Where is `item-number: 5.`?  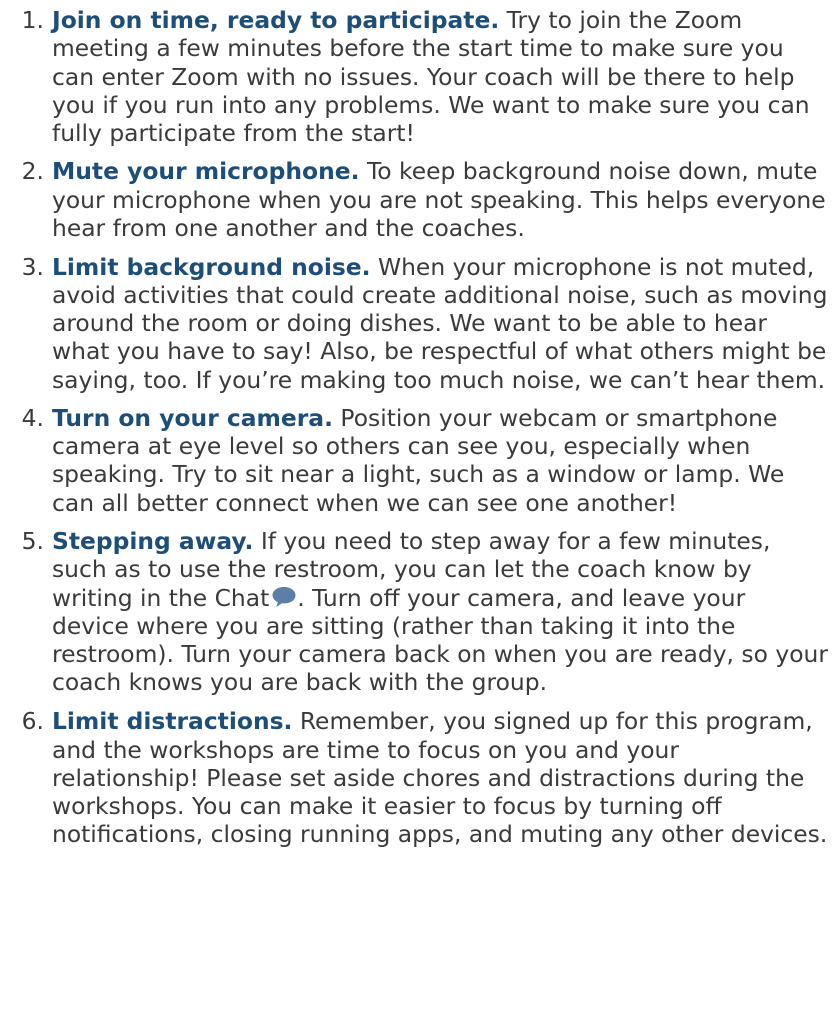
item-number: 5. is located at coordinates (32, 541).